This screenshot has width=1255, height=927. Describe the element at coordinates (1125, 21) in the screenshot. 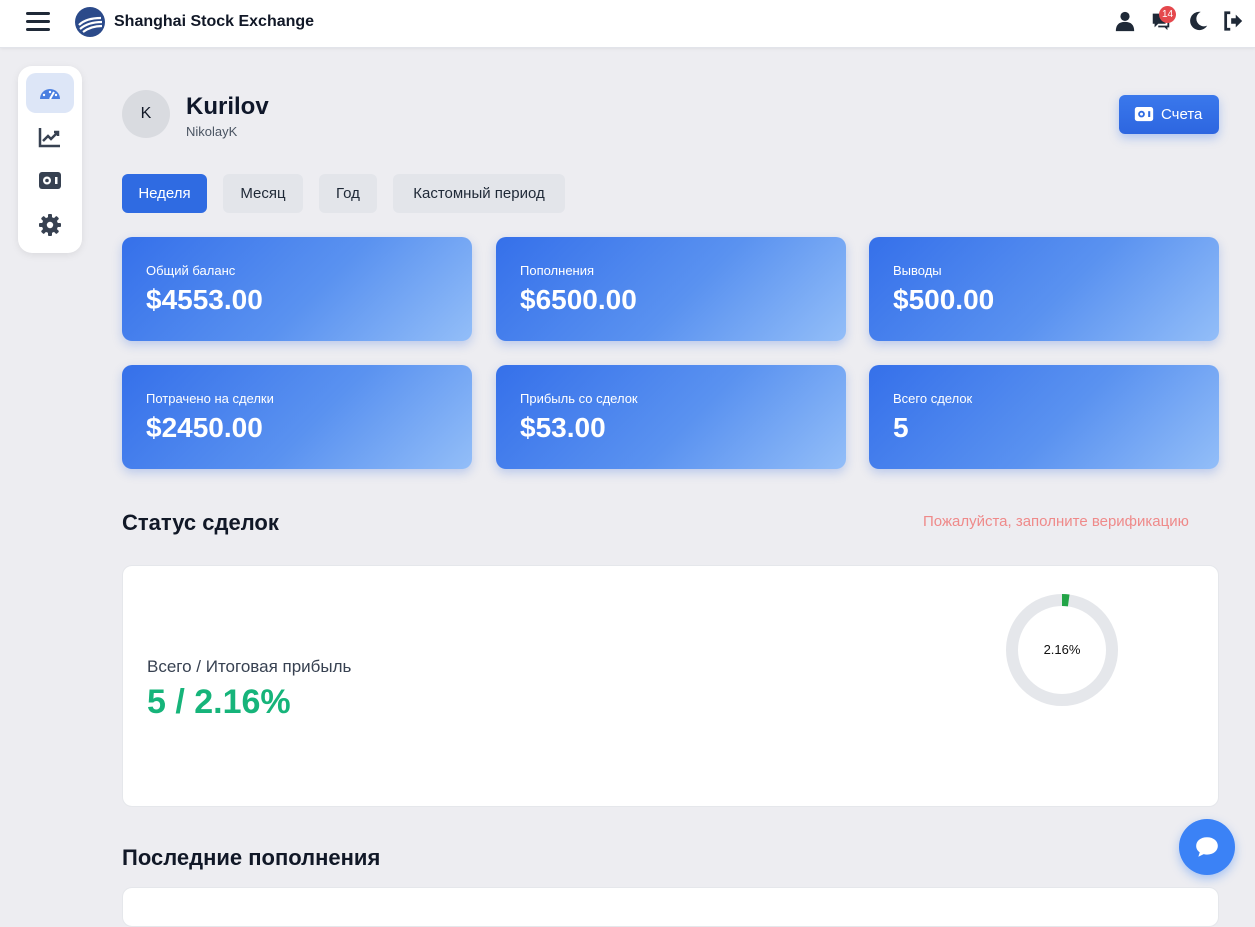

I see `user-icon` at that location.